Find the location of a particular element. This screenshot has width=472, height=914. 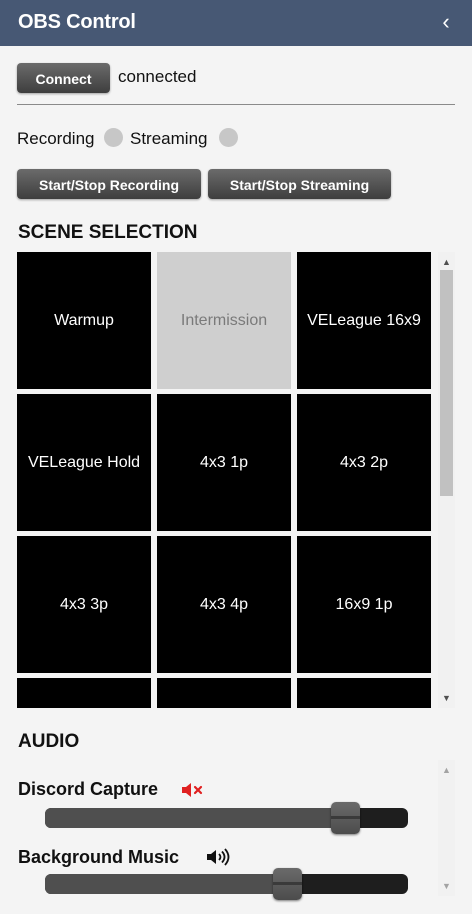

discord-volume-slider is located at coordinates (345, 818).